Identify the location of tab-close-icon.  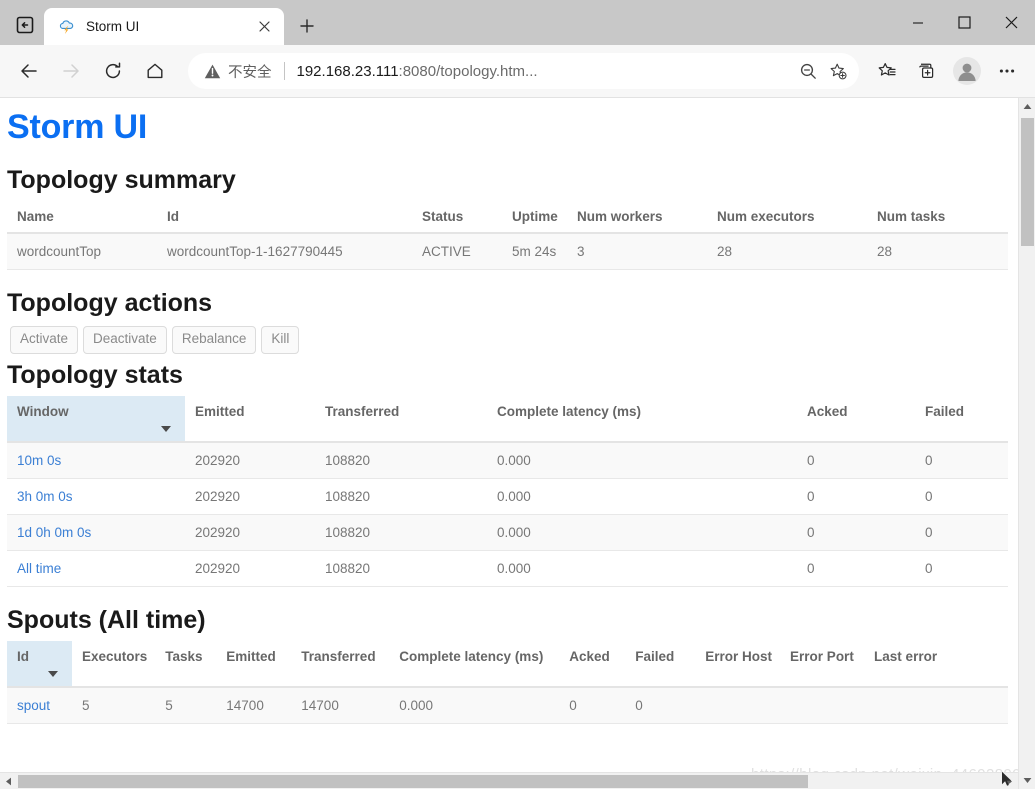
(264, 27).